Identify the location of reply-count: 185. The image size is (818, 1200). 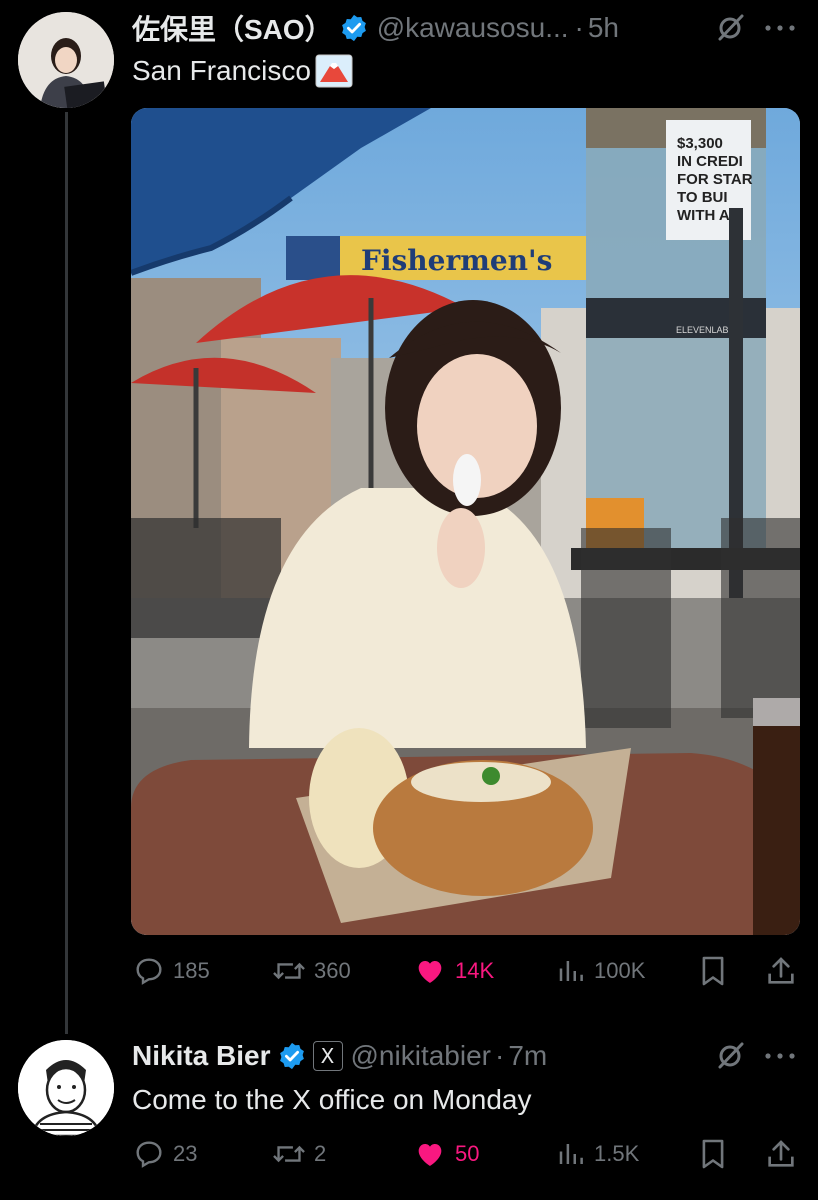
(191, 970).